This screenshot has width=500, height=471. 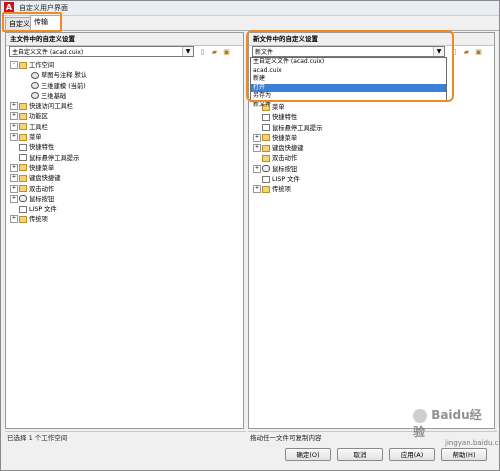 What do you see at coordinates (38, 127) in the screenshot?
I see `tree-item-label: 工具栏` at bounding box center [38, 127].